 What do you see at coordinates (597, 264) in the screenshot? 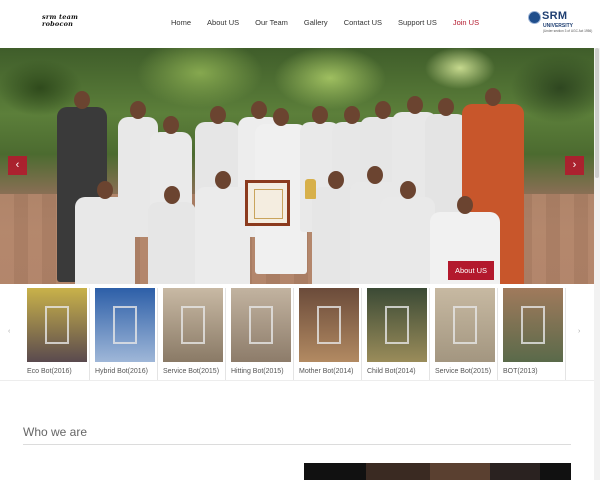
I see `page-scrollbar` at bounding box center [597, 264].